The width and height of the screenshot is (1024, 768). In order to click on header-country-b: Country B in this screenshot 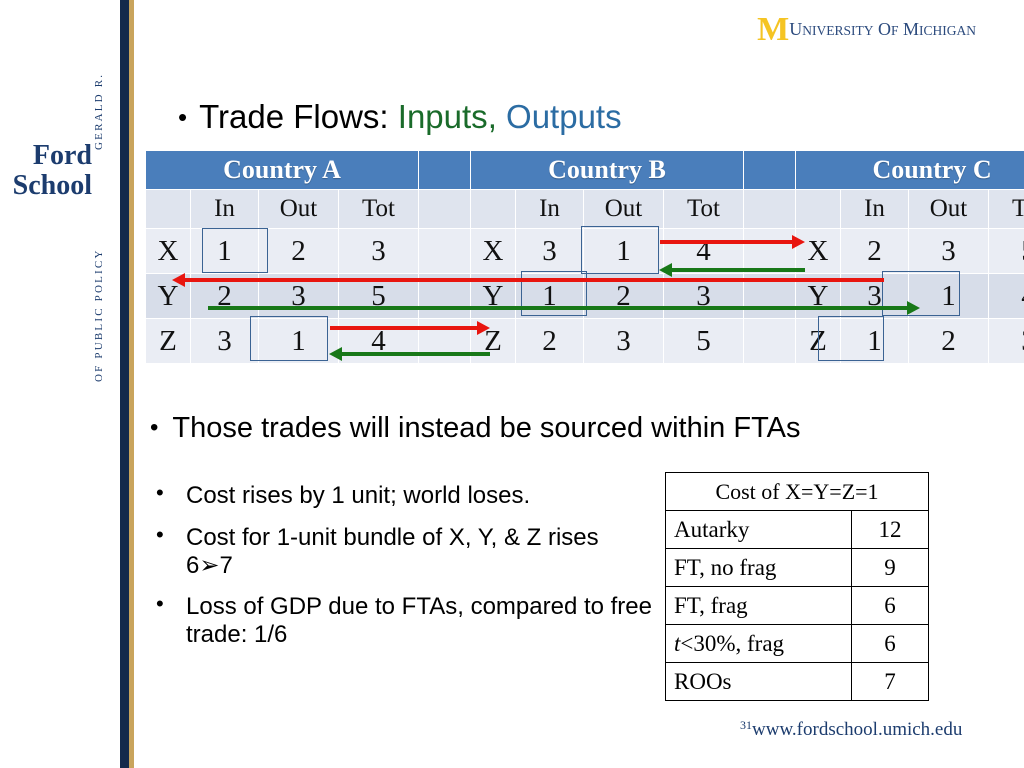, I will do `click(607, 170)`.